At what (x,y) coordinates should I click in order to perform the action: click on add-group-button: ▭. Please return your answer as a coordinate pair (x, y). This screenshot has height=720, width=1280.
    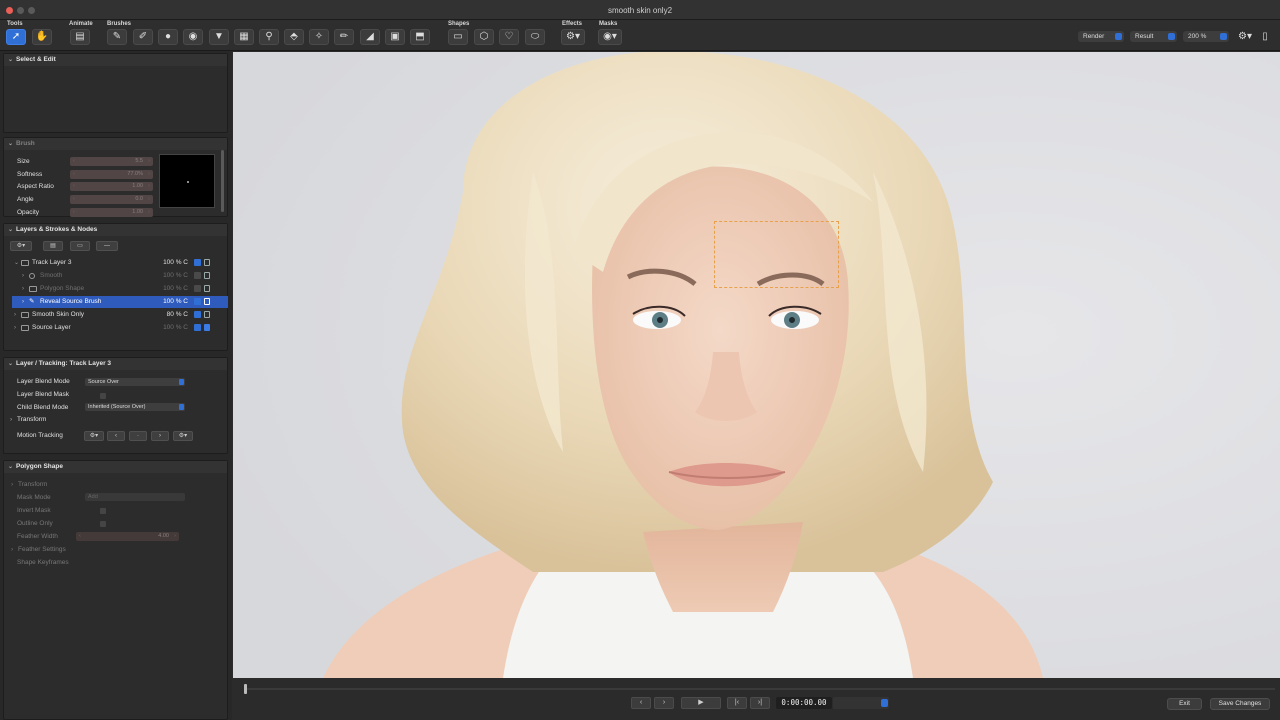
    Looking at the image, I should click on (80, 246).